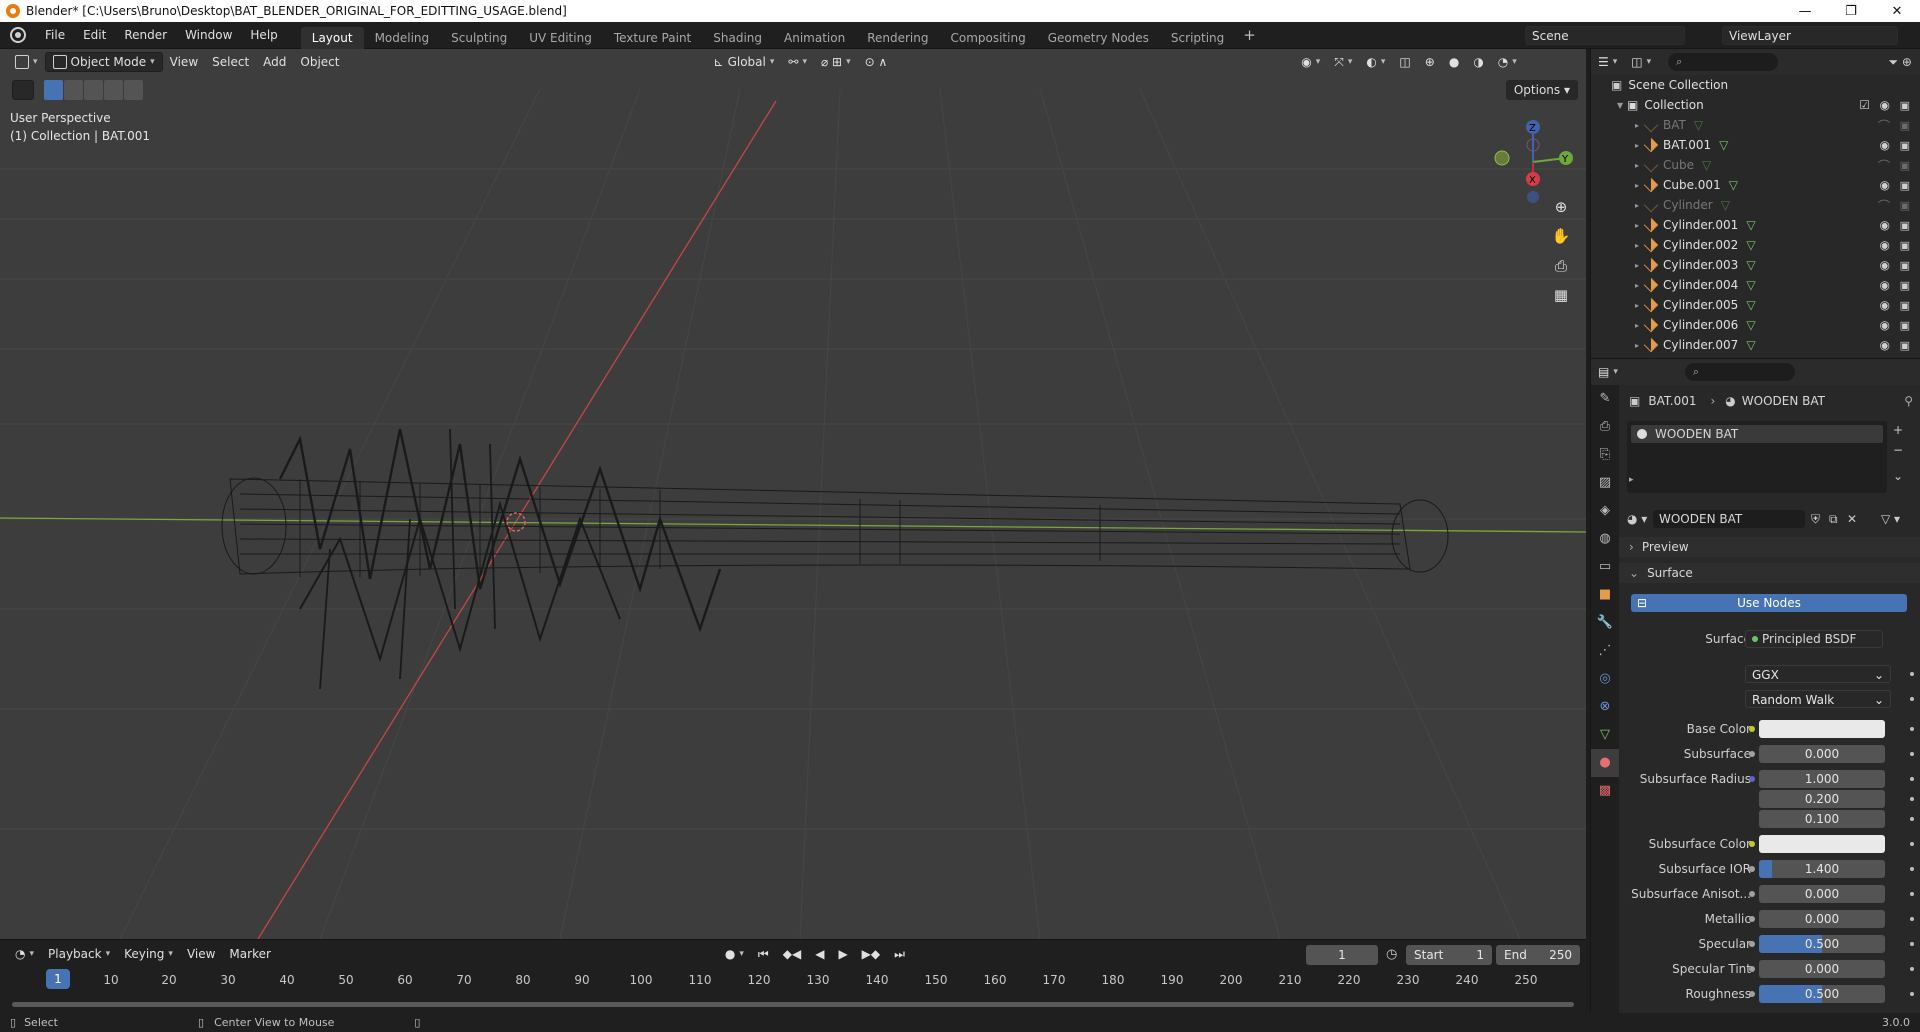 This screenshot has width=1920, height=1032. I want to click on options-dropdown: Options ▾, so click(1541, 90).